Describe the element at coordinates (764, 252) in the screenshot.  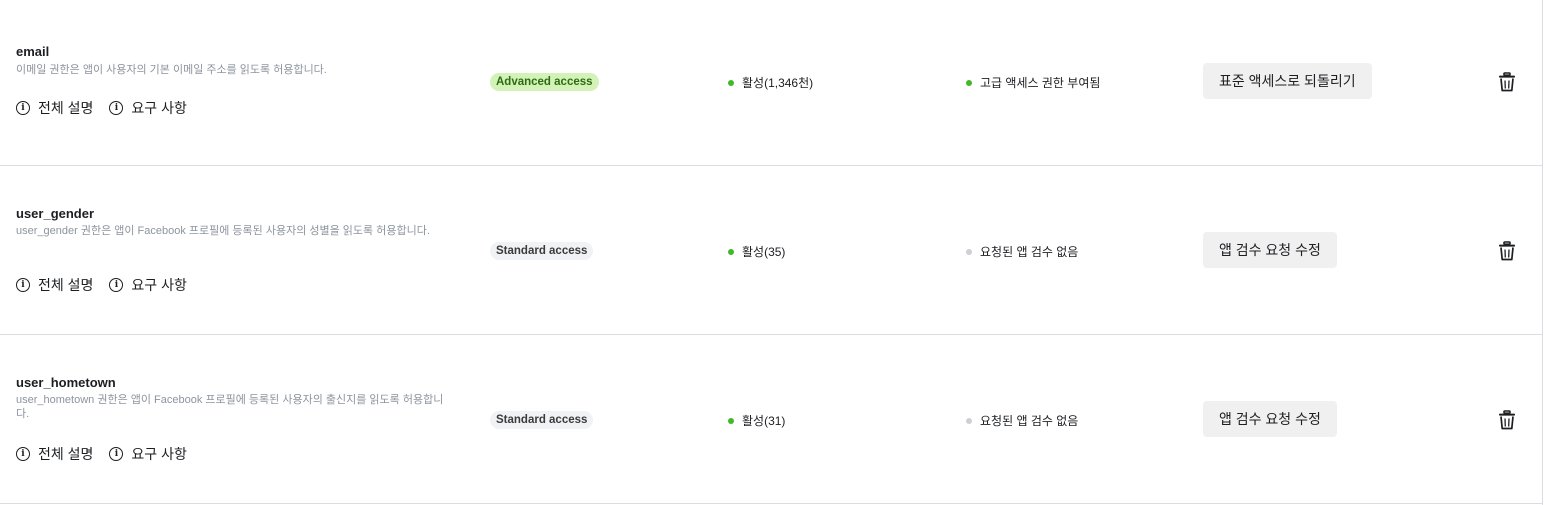
I see `usage-status-label: 활성(35)` at that location.